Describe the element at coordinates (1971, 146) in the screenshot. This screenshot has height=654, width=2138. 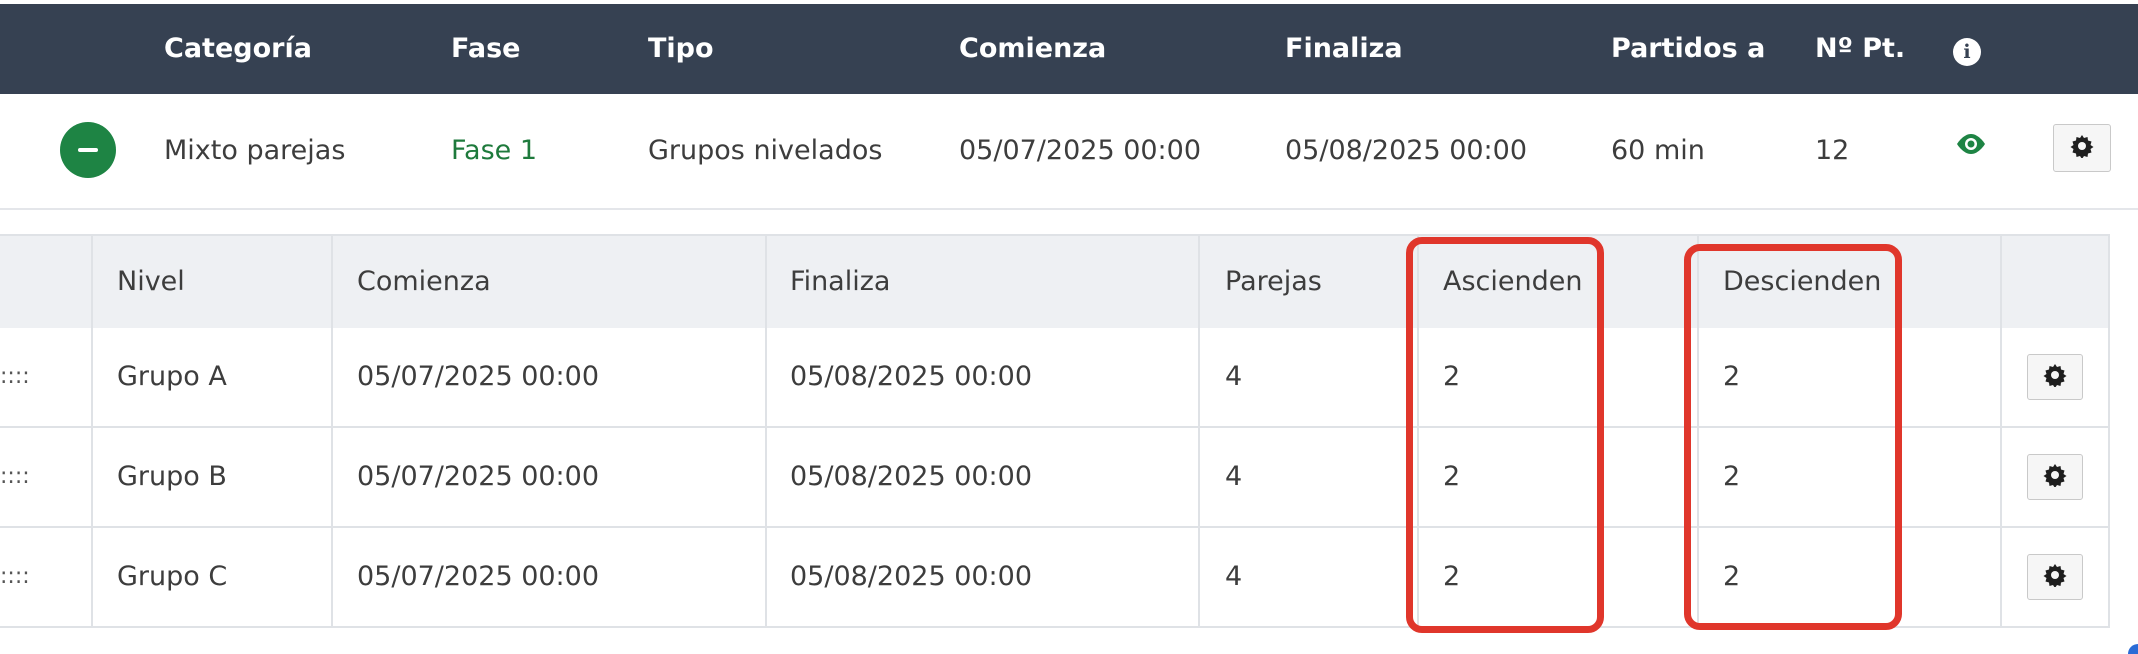
I see `eye-icon` at that location.